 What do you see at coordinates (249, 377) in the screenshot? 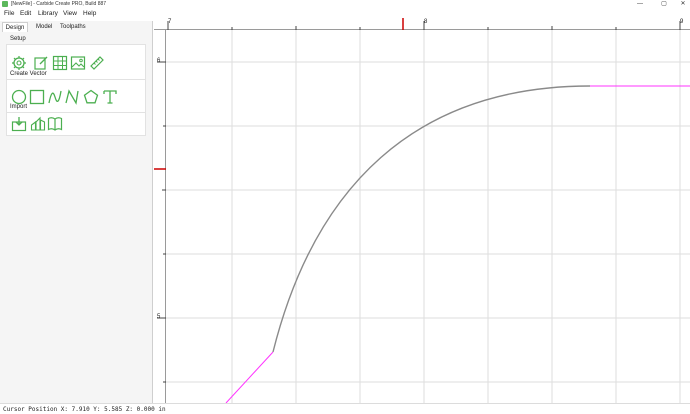
I see `selected-curve-left-segment` at bounding box center [249, 377].